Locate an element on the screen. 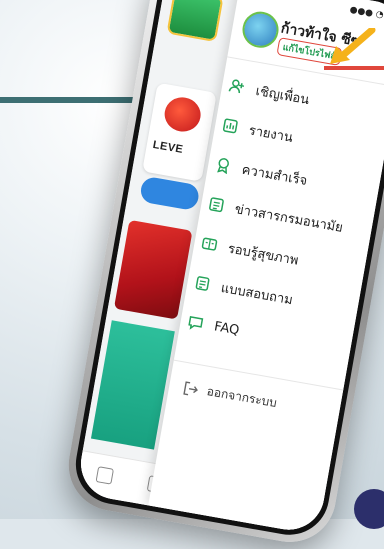  app-logo is located at coordinates (195, 21).